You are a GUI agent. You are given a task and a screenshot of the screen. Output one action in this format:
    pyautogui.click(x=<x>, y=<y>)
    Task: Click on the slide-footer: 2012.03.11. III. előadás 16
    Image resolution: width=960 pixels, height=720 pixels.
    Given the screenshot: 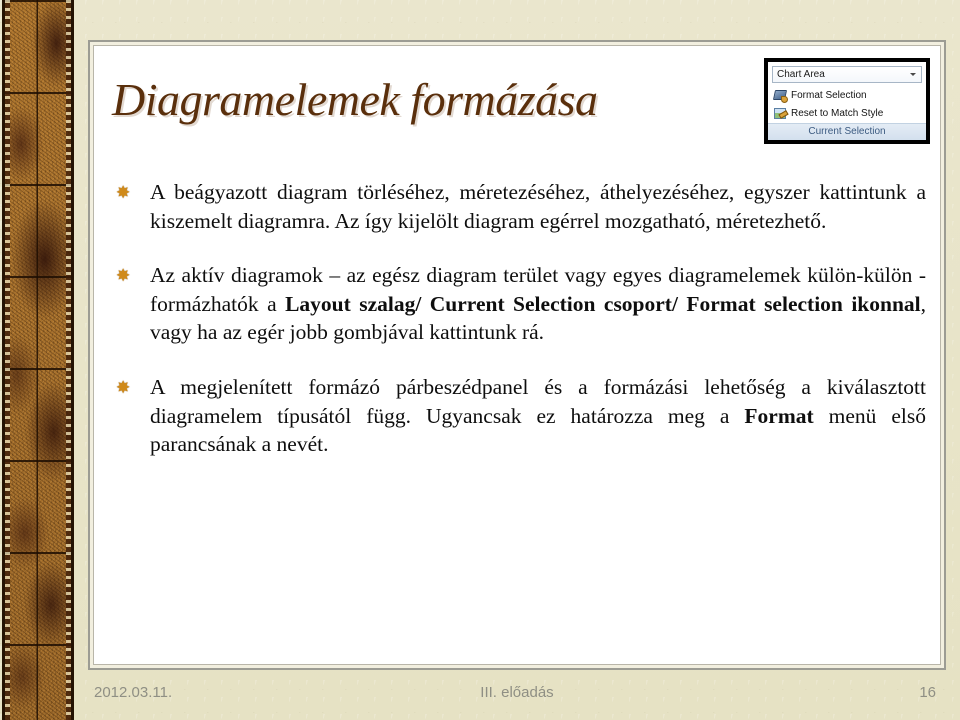 What is the action you would take?
    pyautogui.click(x=517, y=697)
    